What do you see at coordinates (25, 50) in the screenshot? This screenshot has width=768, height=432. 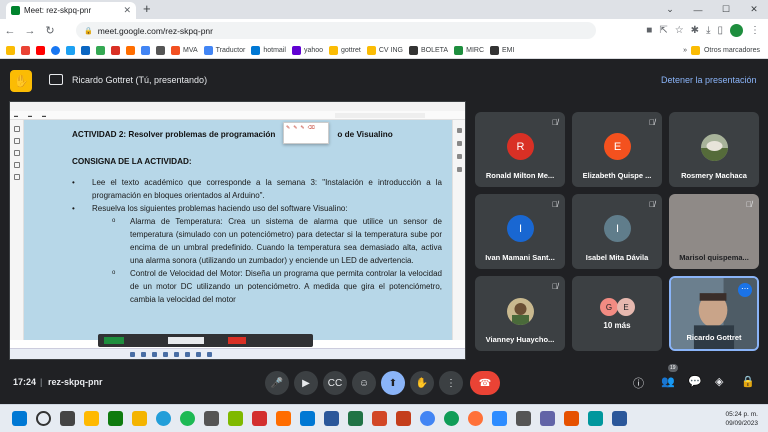 I see `bookmark-gmail-icon` at bounding box center [25, 50].